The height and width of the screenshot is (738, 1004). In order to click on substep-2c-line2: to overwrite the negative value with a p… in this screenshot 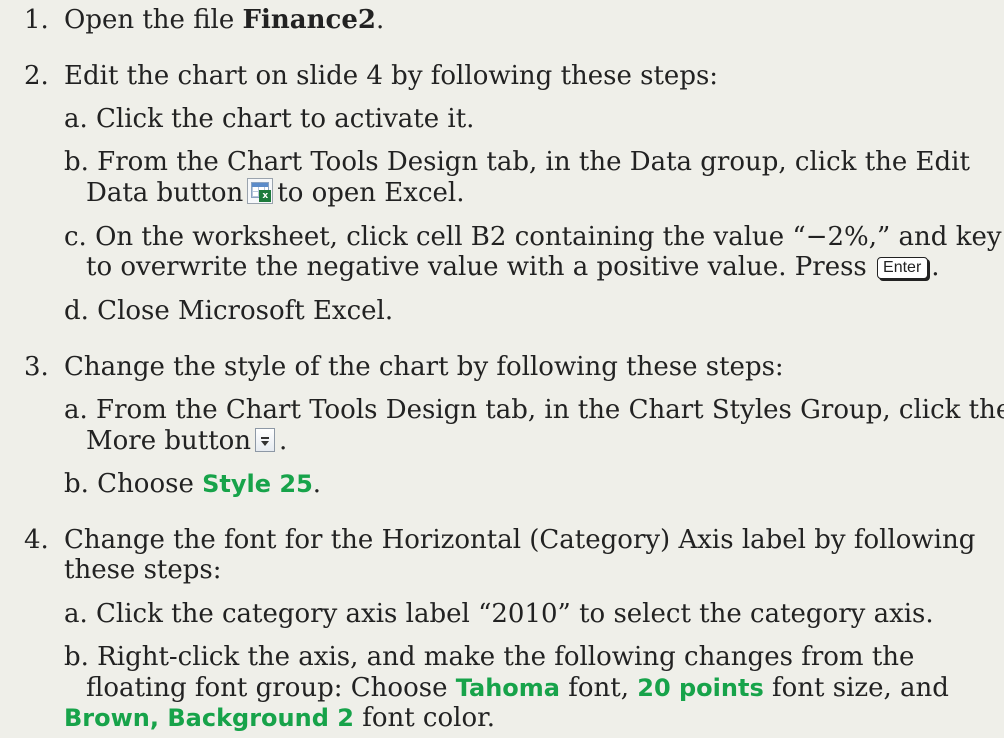, I will do `click(513, 267)`.